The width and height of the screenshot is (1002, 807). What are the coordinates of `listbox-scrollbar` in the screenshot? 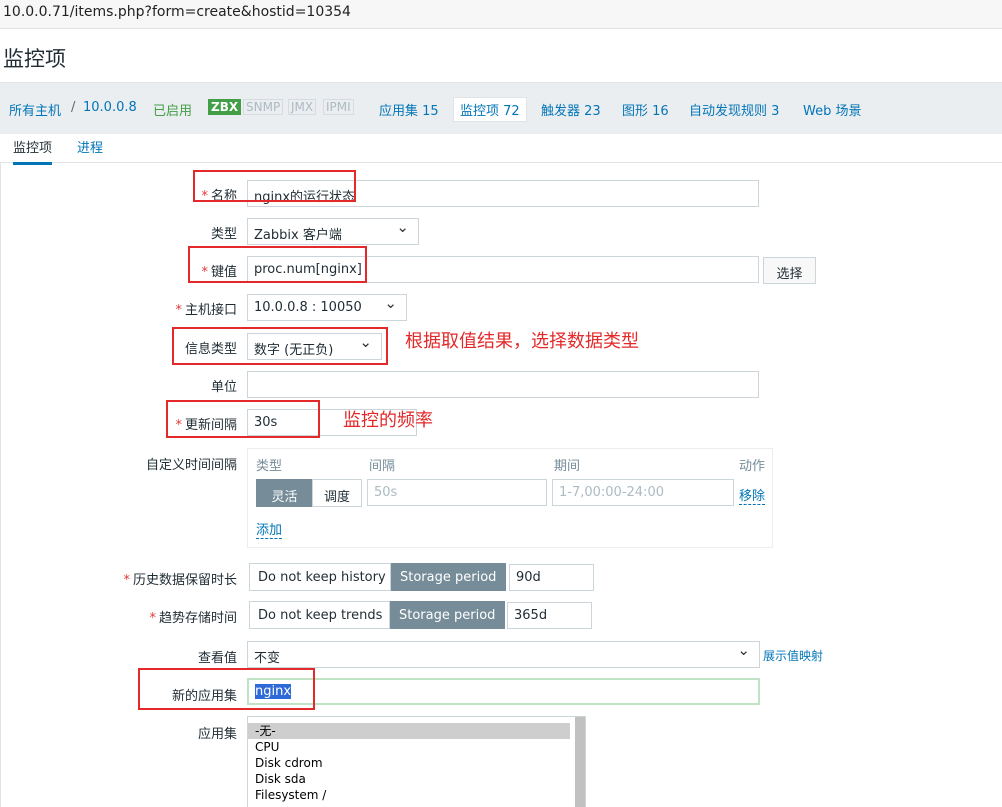 It's located at (580, 762).